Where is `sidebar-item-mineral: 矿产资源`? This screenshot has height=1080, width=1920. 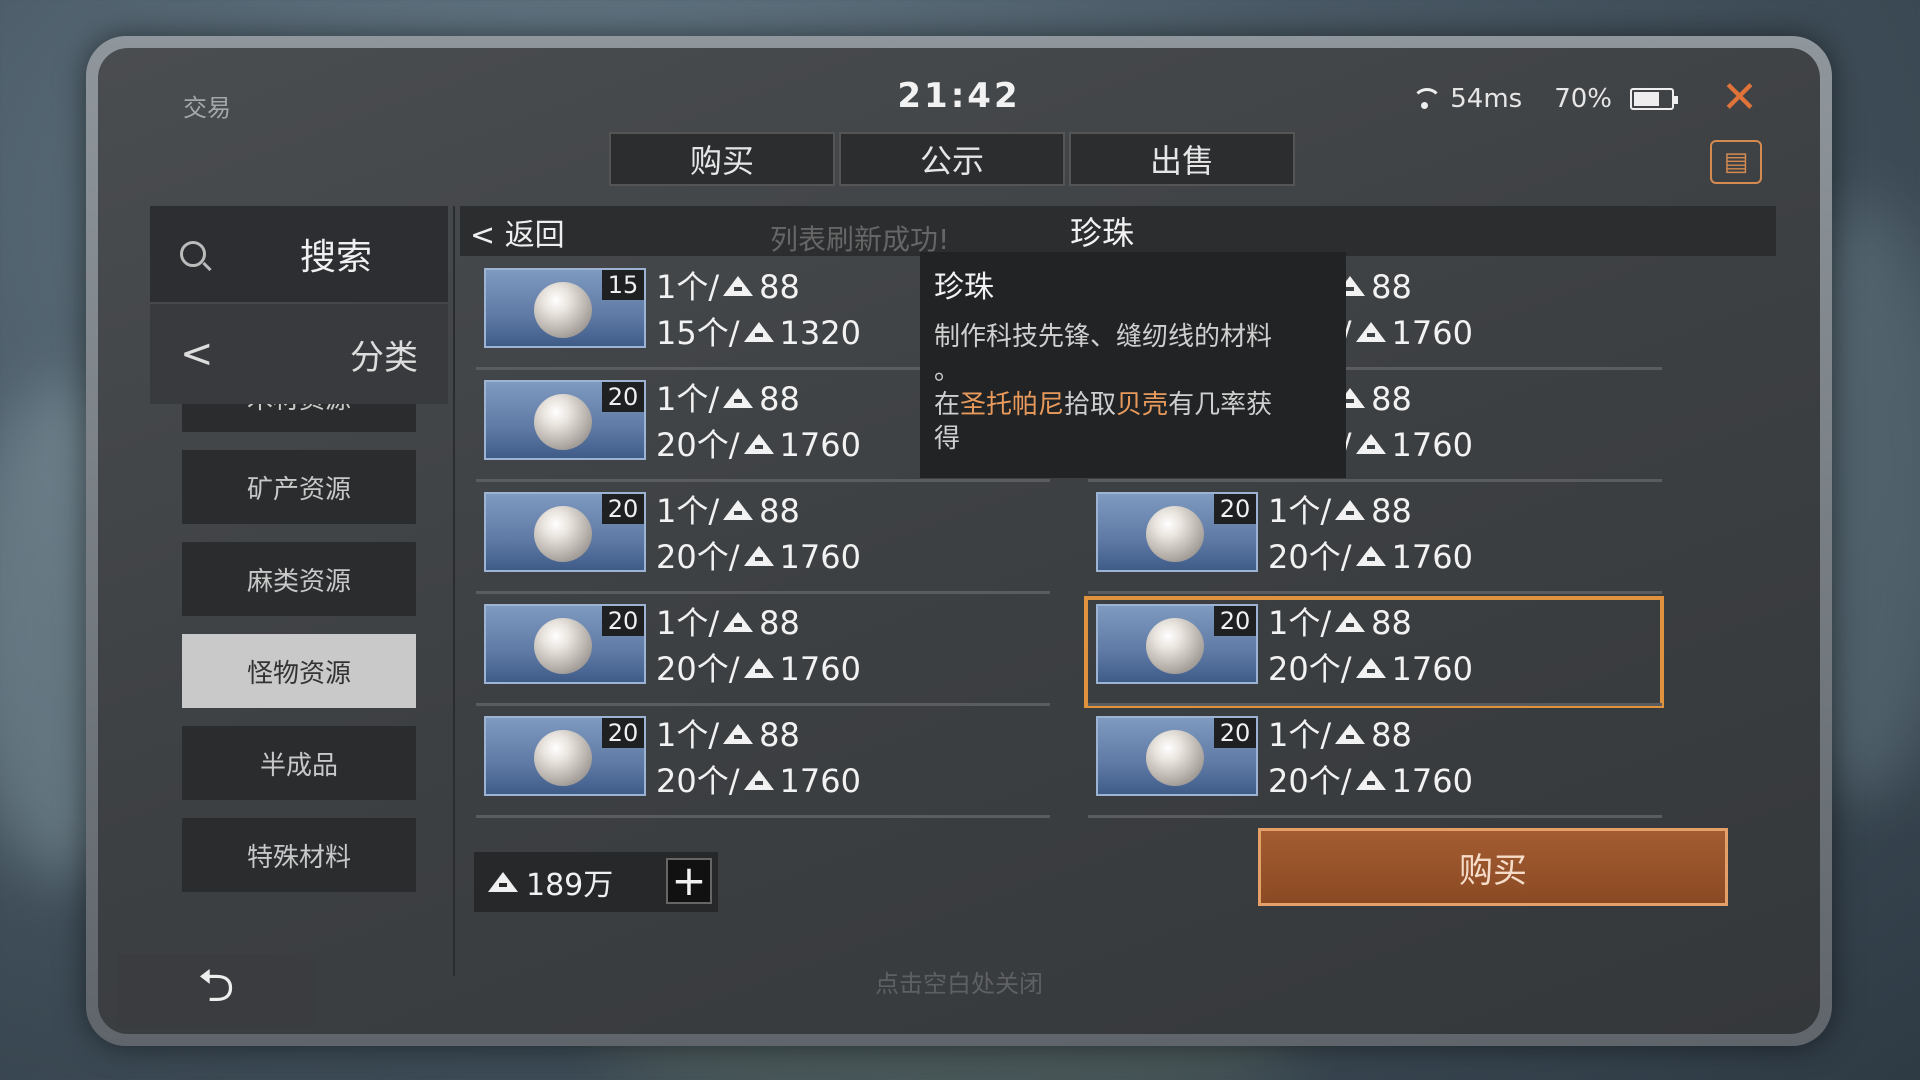
sidebar-item-mineral: 矿产资源 is located at coordinates (299, 487).